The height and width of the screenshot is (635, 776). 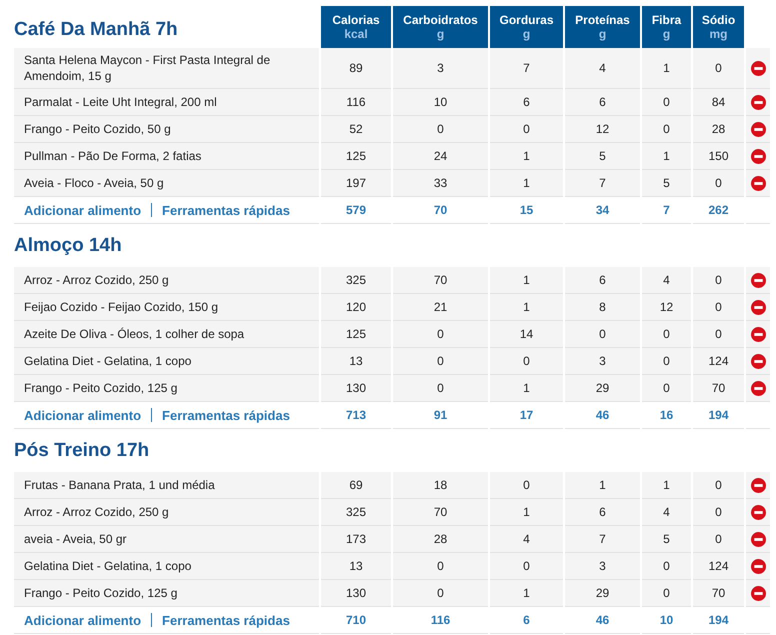 What do you see at coordinates (356, 129) in the screenshot?
I see `table-cell: 52` at bounding box center [356, 129].